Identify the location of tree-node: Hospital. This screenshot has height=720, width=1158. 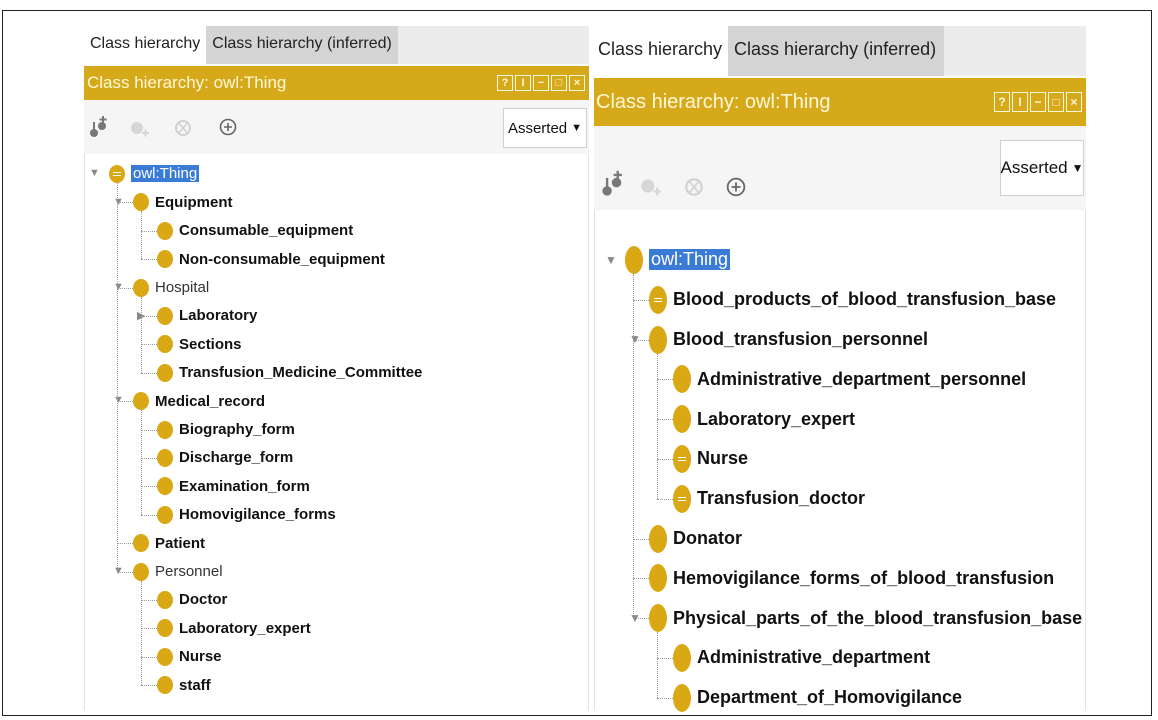
(171, 287).